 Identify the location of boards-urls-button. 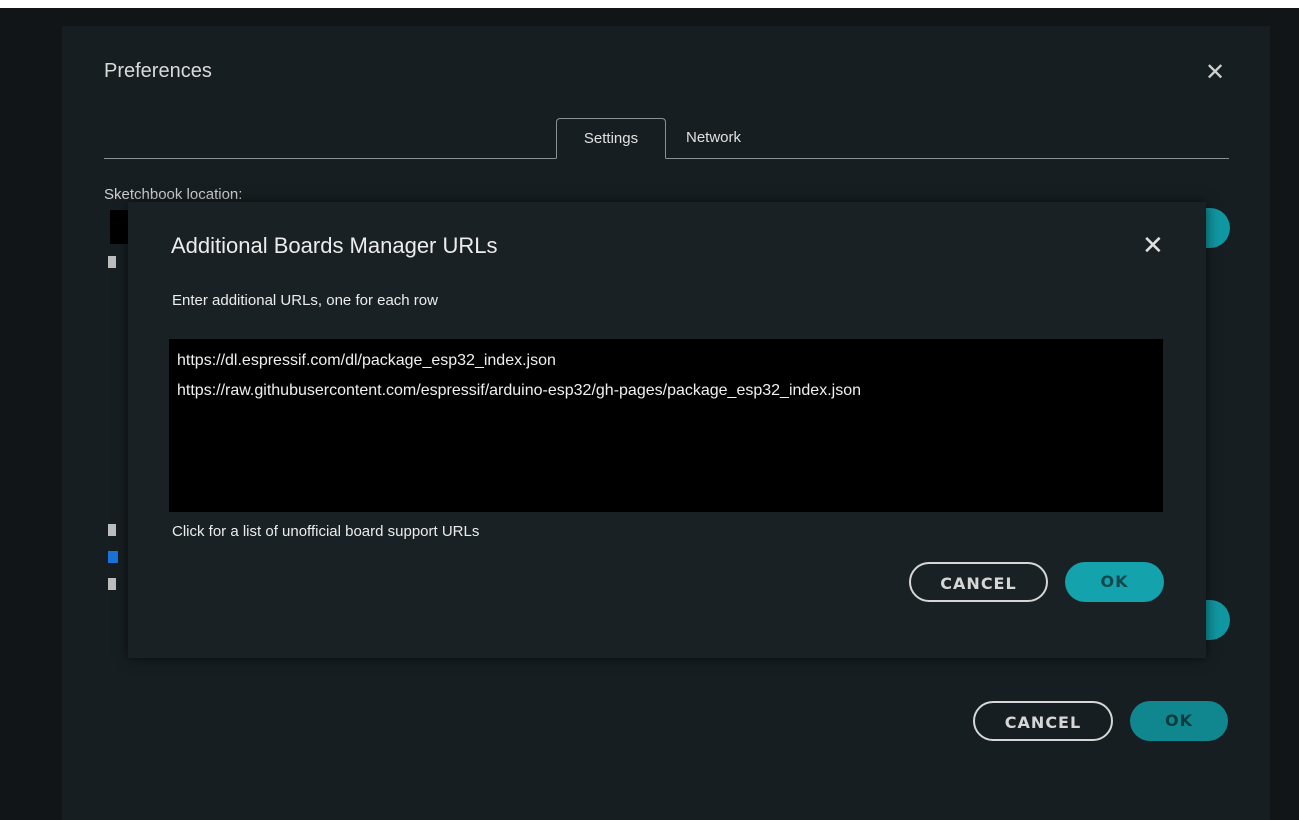
(1218, 620).